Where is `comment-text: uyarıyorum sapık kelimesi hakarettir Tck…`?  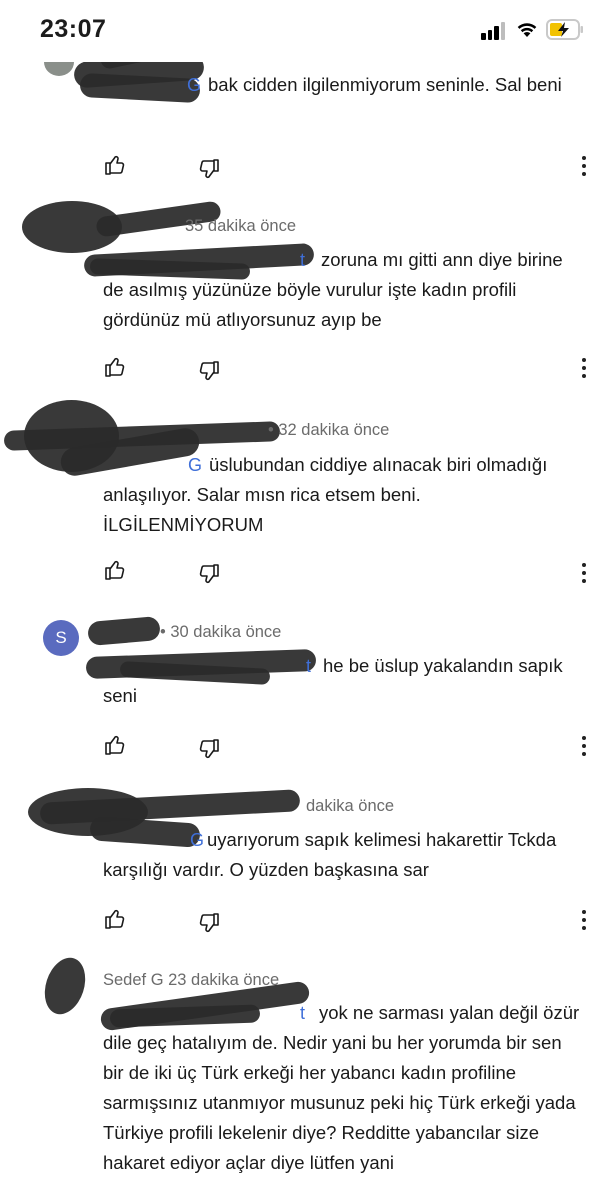
comment-text: uyarıyorum sapık kelimesi hakarettir Tck… is located at coordinates (343, 855).